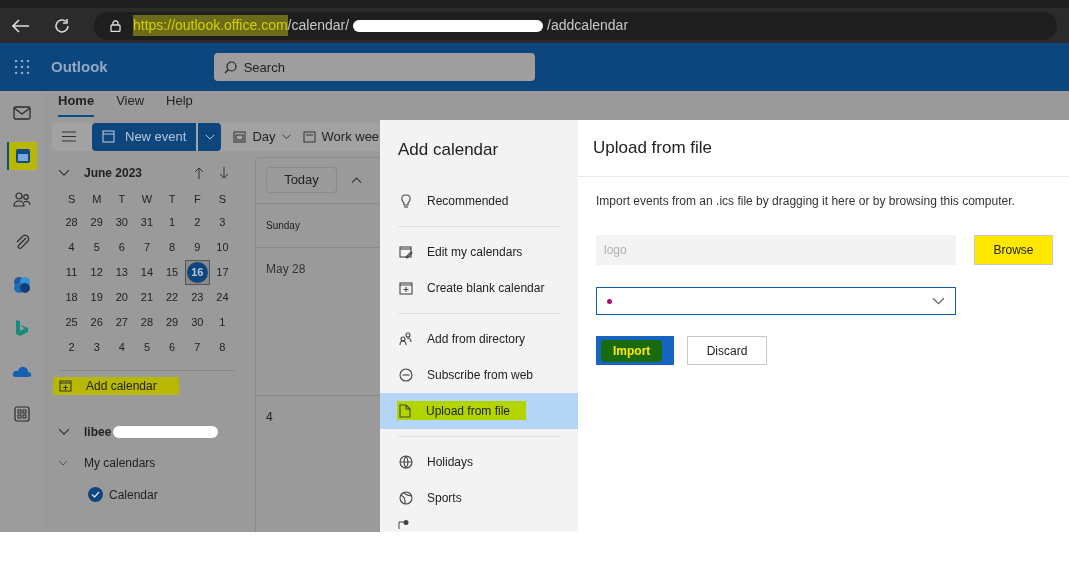 Image resolution: width=1069 pixels, height=566 pixels. What do you see at coordinates (301, 180) in the screenshot?
I see `today-button: Today` at bounding box center [301, 180].